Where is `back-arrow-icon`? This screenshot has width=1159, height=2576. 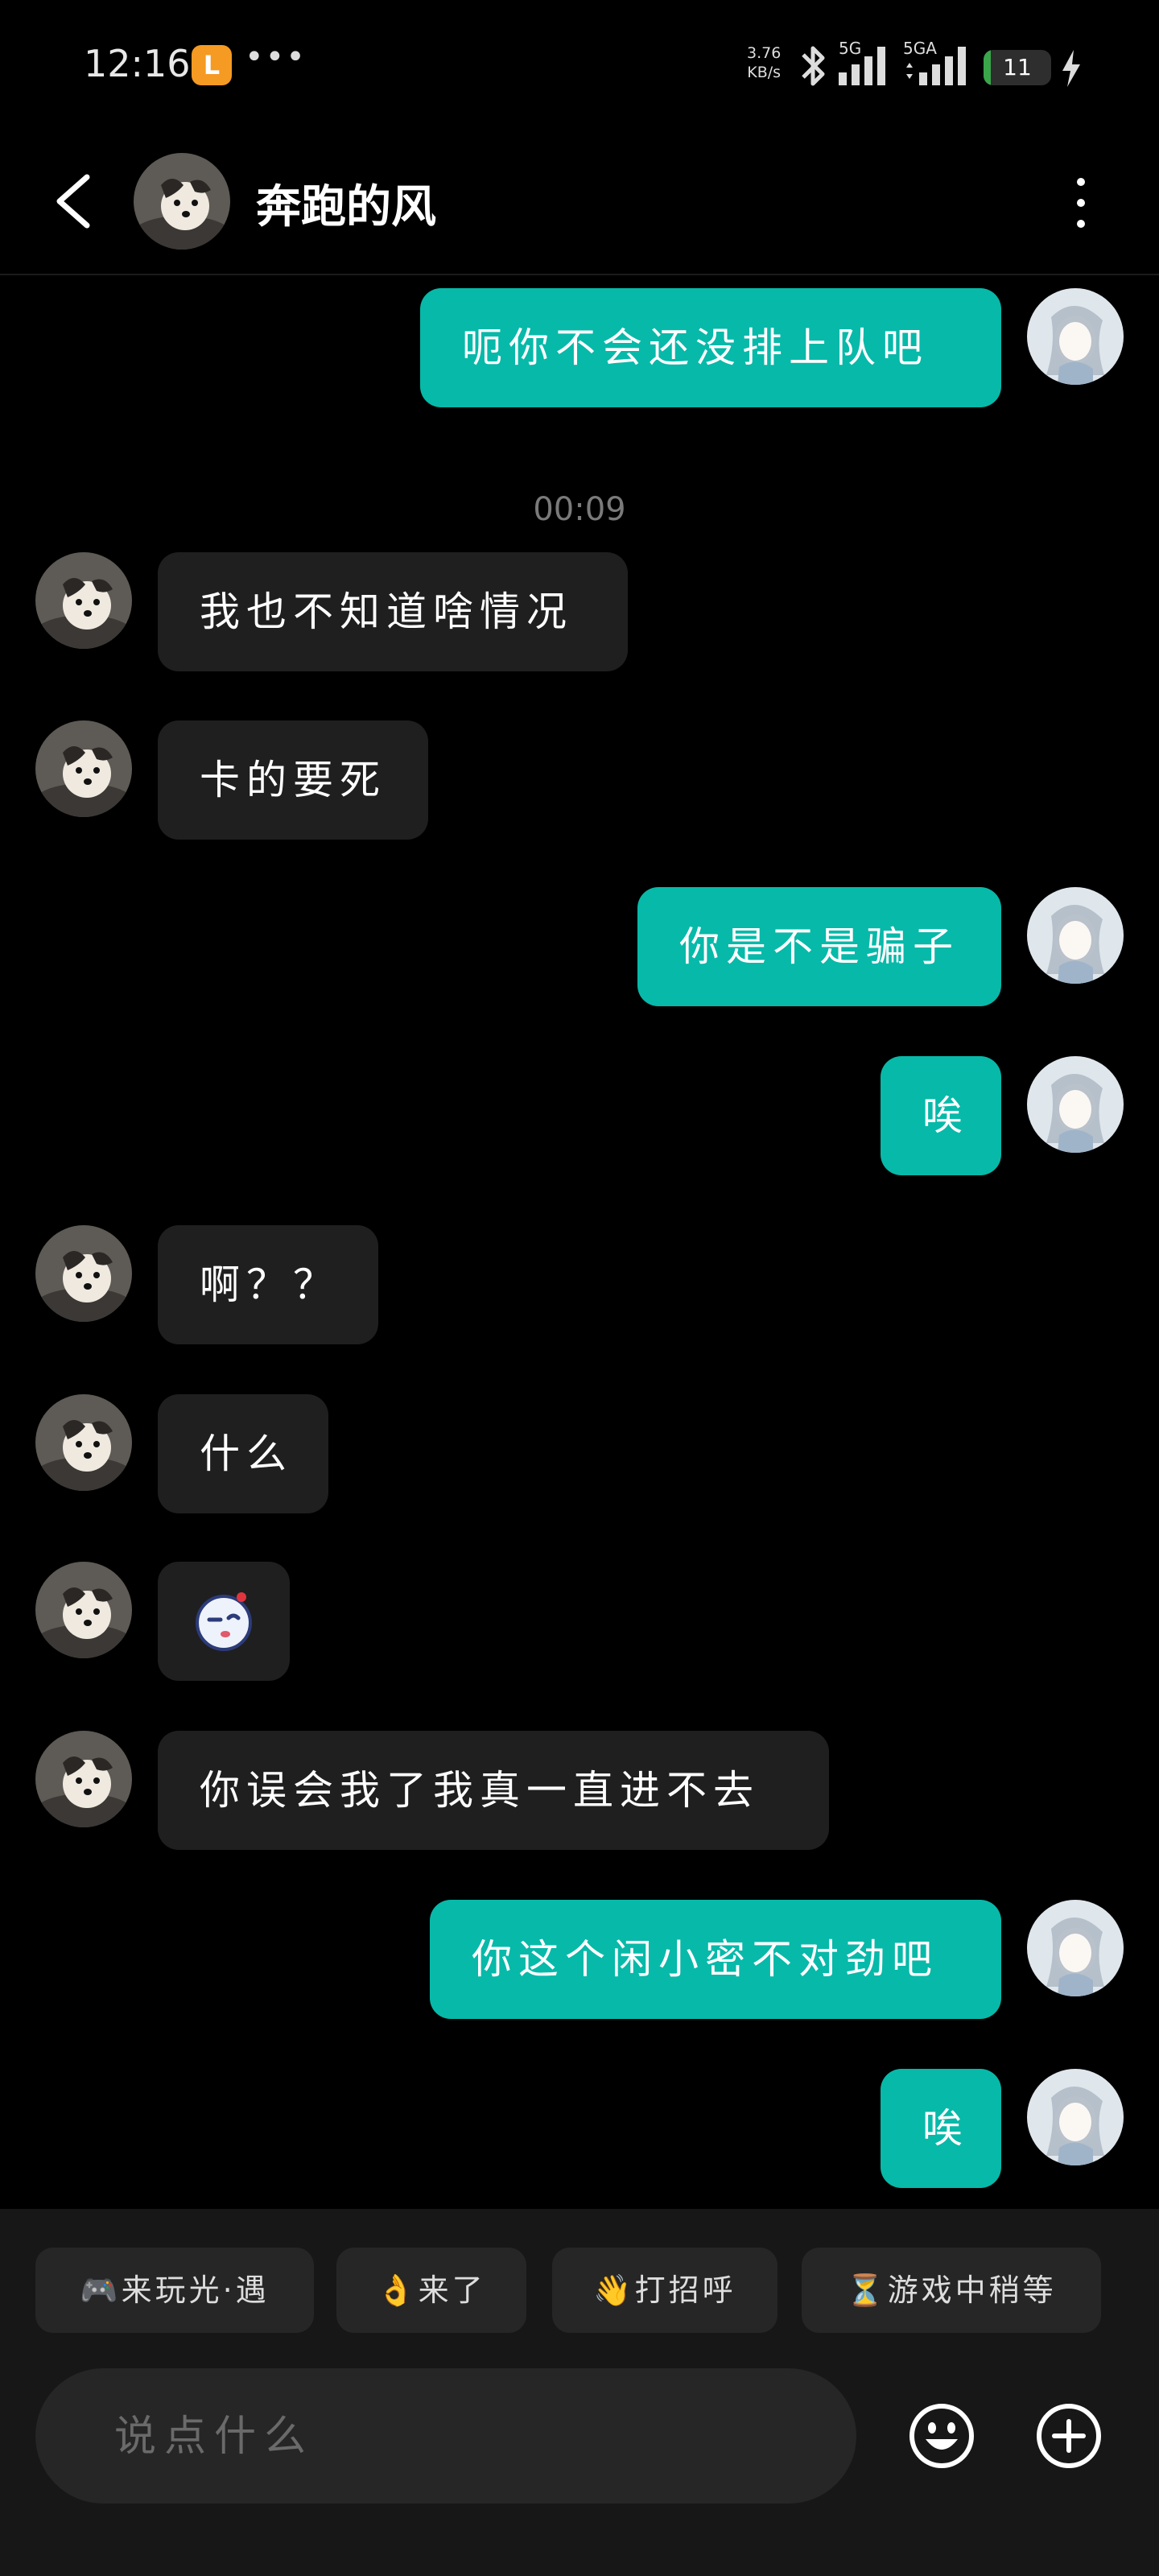 back-arrow-icon is located at coordinates (74, 201).